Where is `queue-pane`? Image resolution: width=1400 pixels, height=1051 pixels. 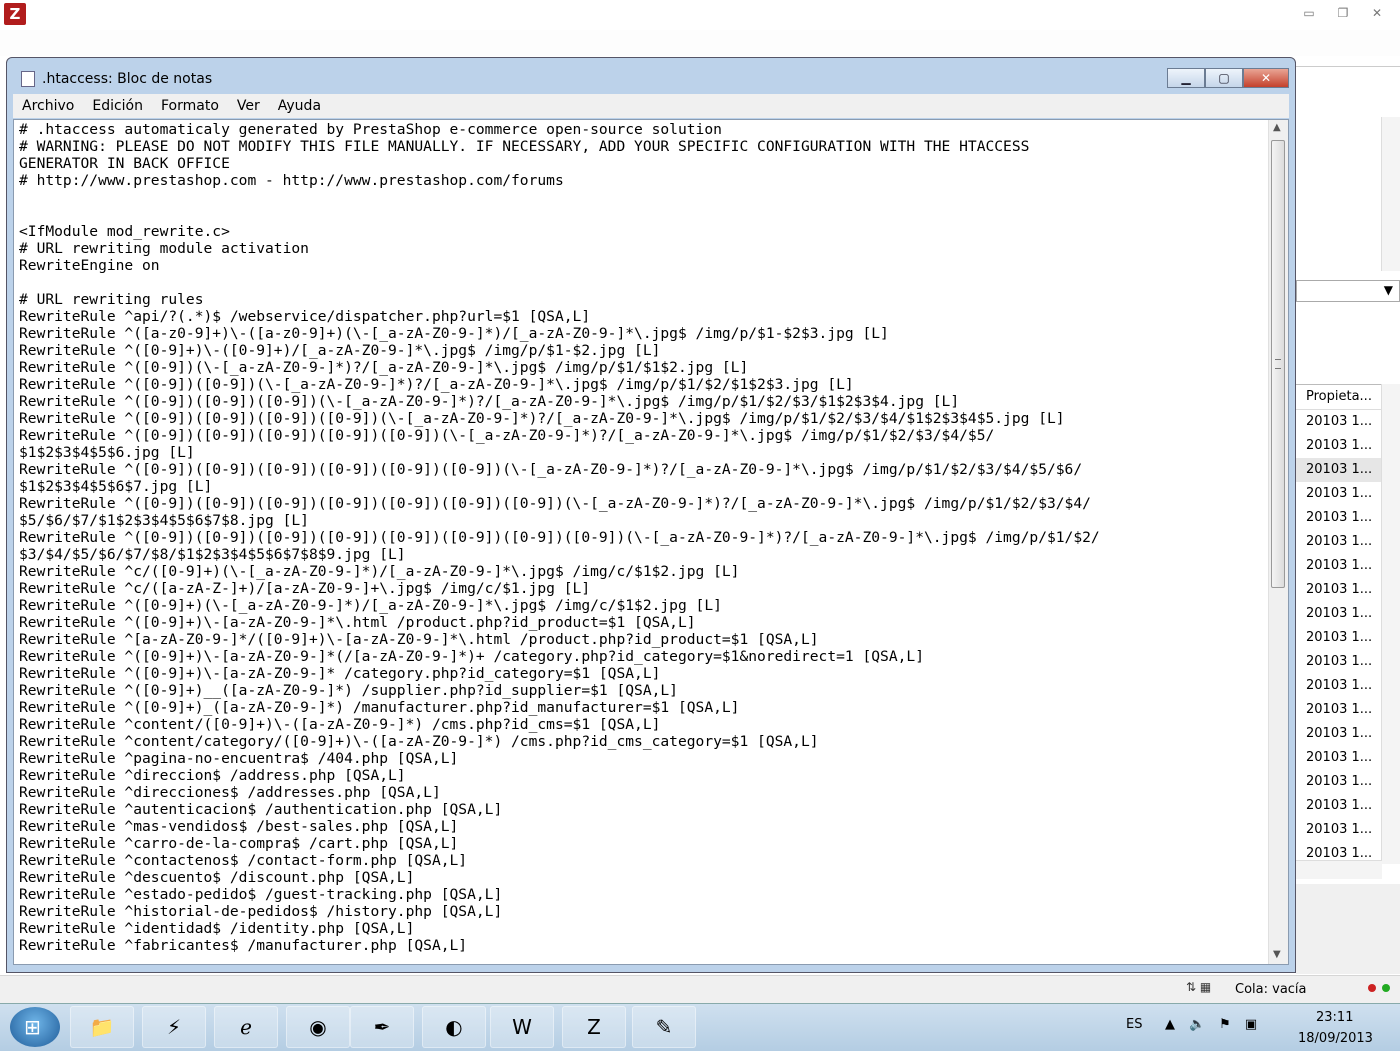 queue-pane is located at coordinates (1348, 929).